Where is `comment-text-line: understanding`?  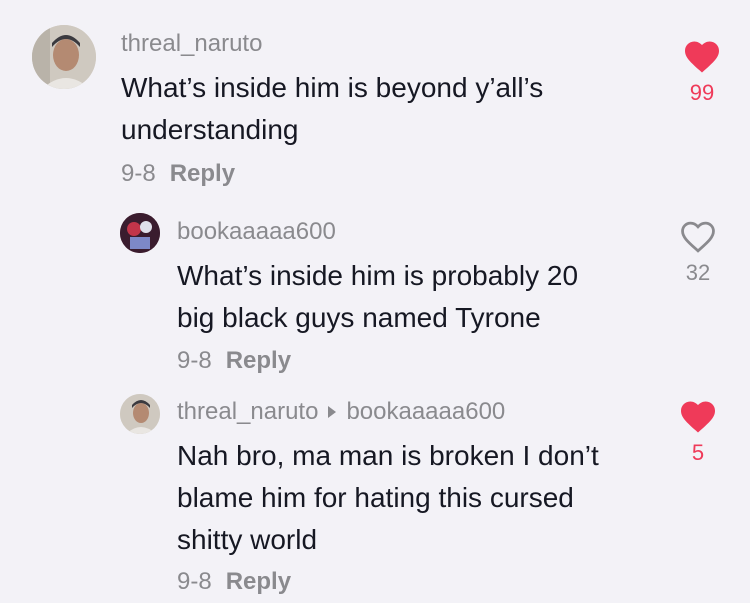 comment-text-line: understanding is located at coordinates (210, 129).